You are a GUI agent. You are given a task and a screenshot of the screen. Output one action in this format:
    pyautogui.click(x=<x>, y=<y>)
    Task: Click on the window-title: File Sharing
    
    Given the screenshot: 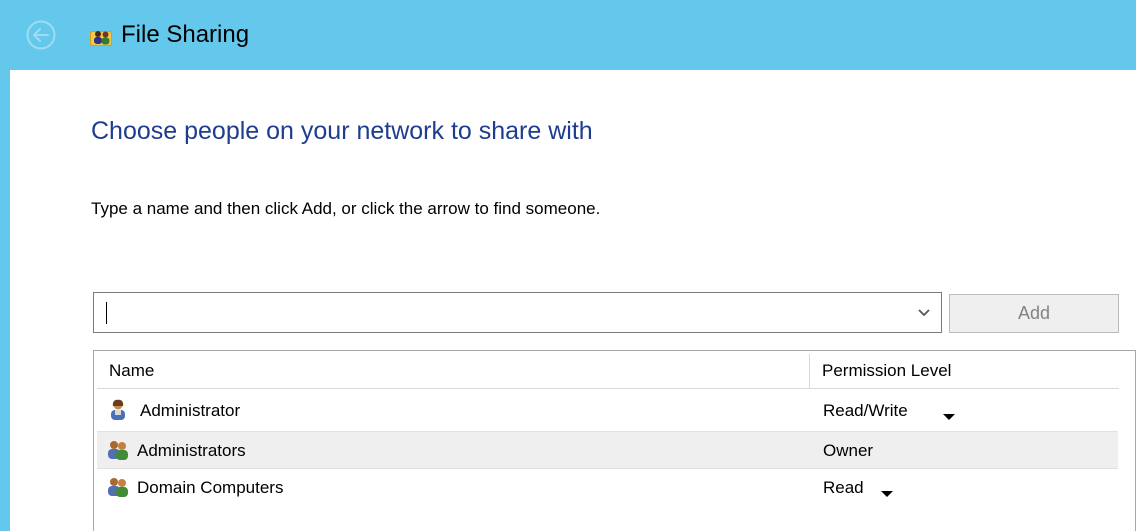 What is the action you would take?
    pyautogui.click(x=185, y=34)
    